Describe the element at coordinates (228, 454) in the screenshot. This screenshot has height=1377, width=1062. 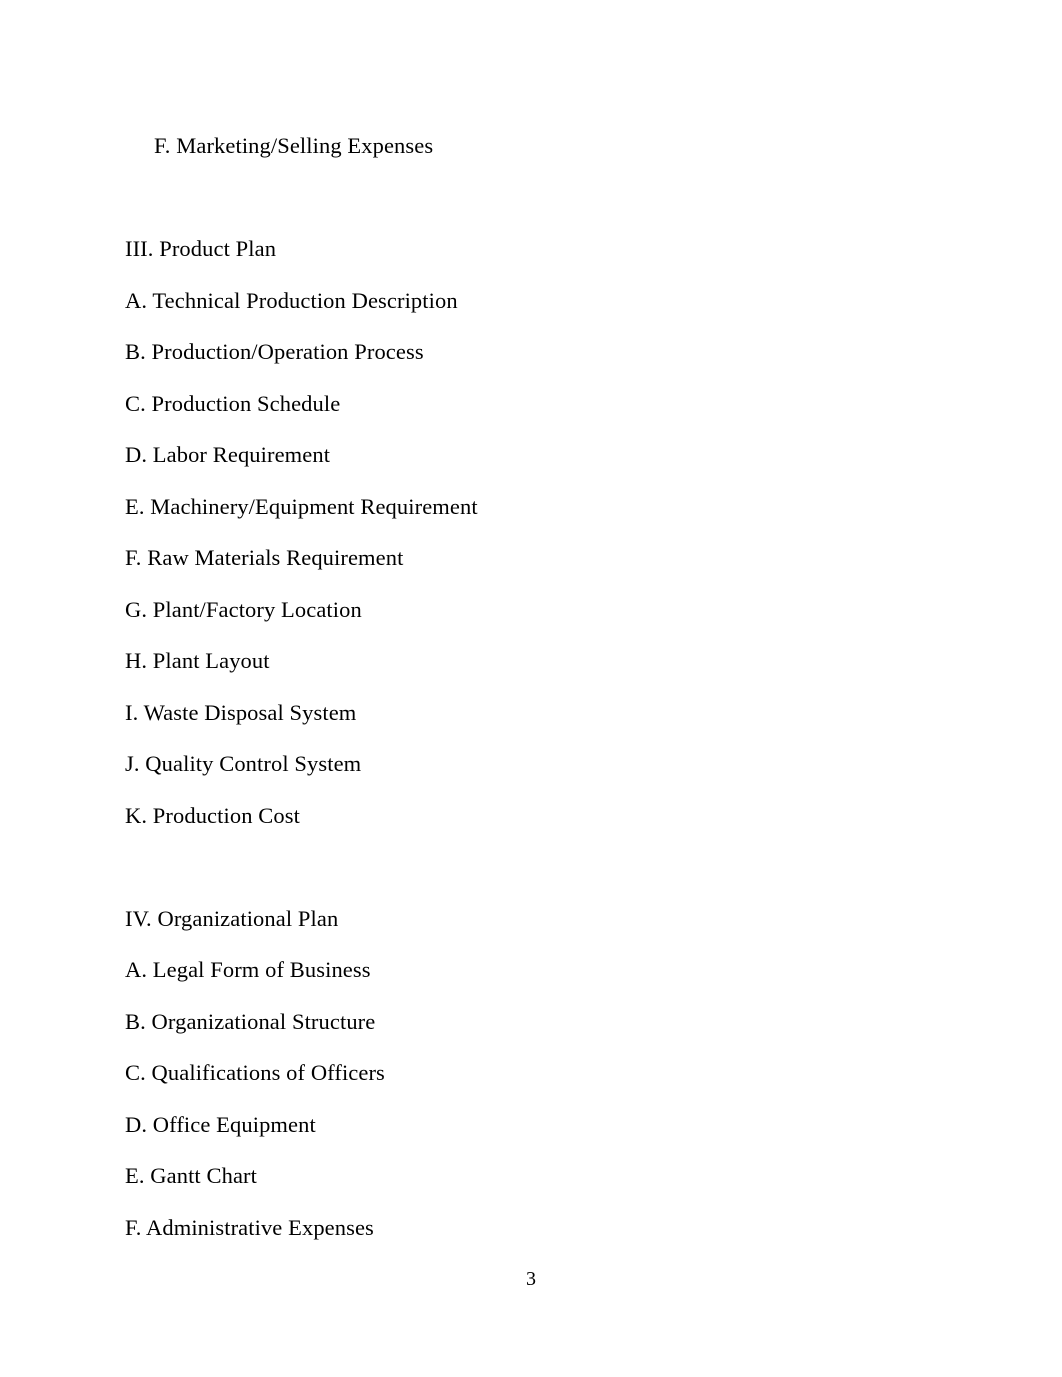
I see `outline-line: D. Labor Requirement` at that location.